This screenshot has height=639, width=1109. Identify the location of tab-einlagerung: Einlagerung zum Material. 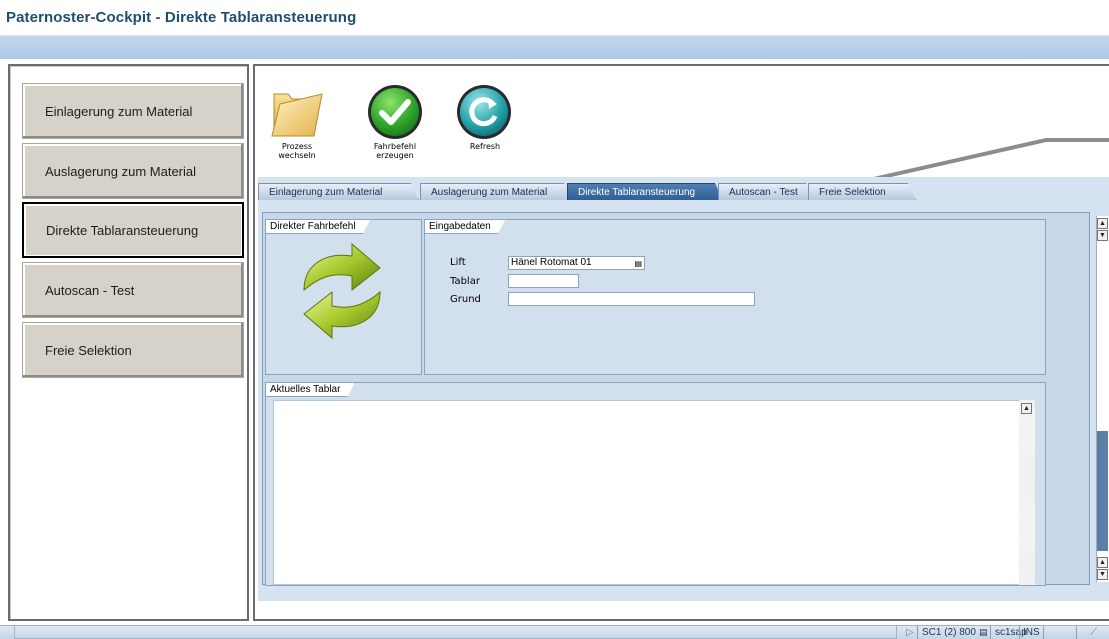
(338, 191).